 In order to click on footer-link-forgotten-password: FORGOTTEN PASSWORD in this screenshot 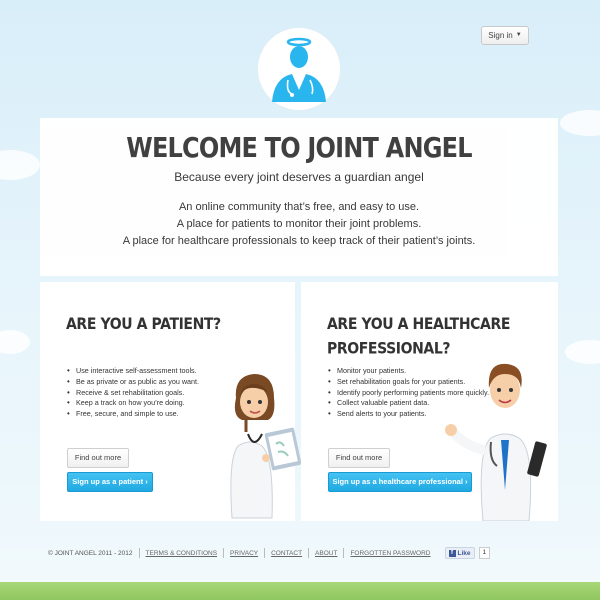, I will do `click(390, 553)`.